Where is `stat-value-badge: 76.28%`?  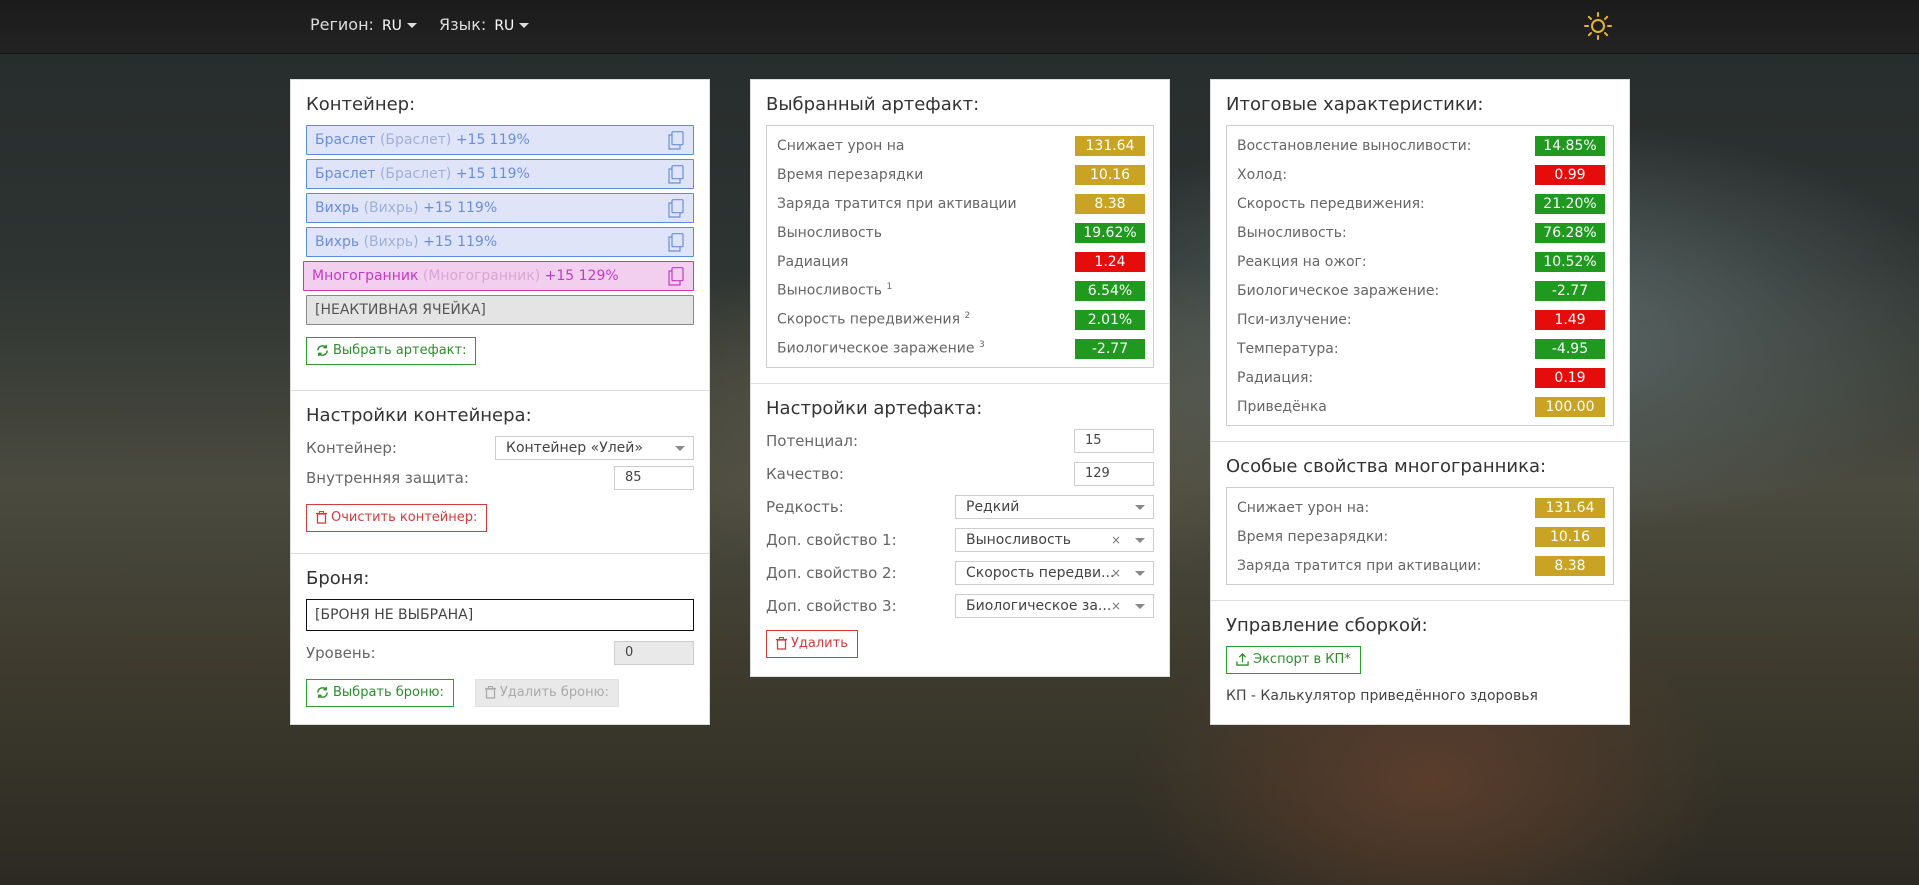 stat-value-badge: 76.28% is located at coordinates (1570, 232).